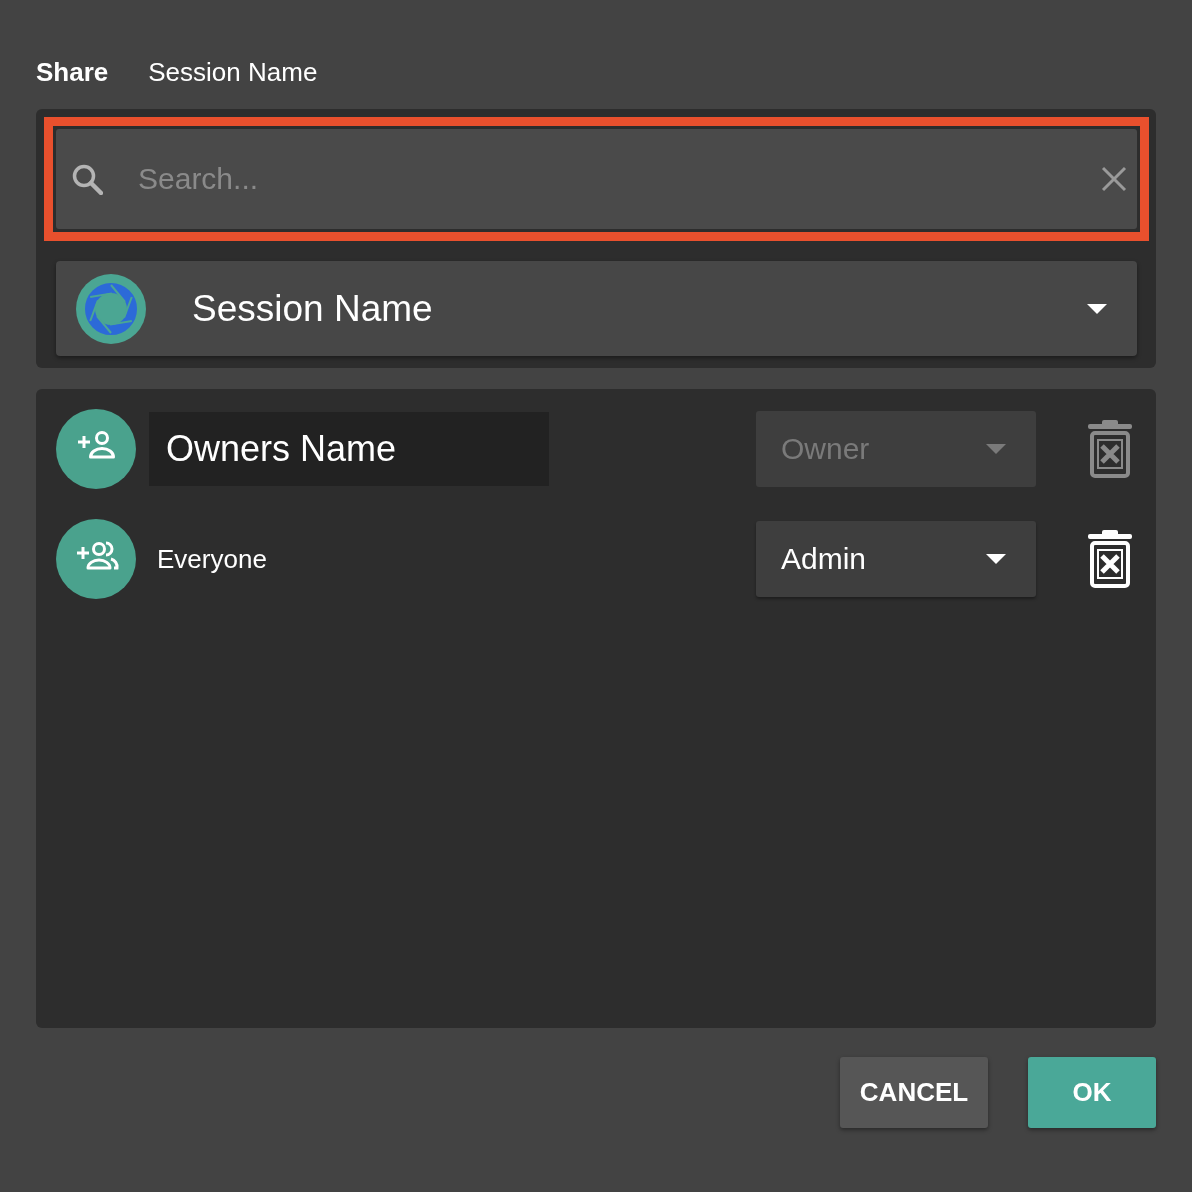 Image resolution: width=1192 pixels, height=1192 pixels. I want to click on dialog-subtitle: Session Name, so click(233, 72).